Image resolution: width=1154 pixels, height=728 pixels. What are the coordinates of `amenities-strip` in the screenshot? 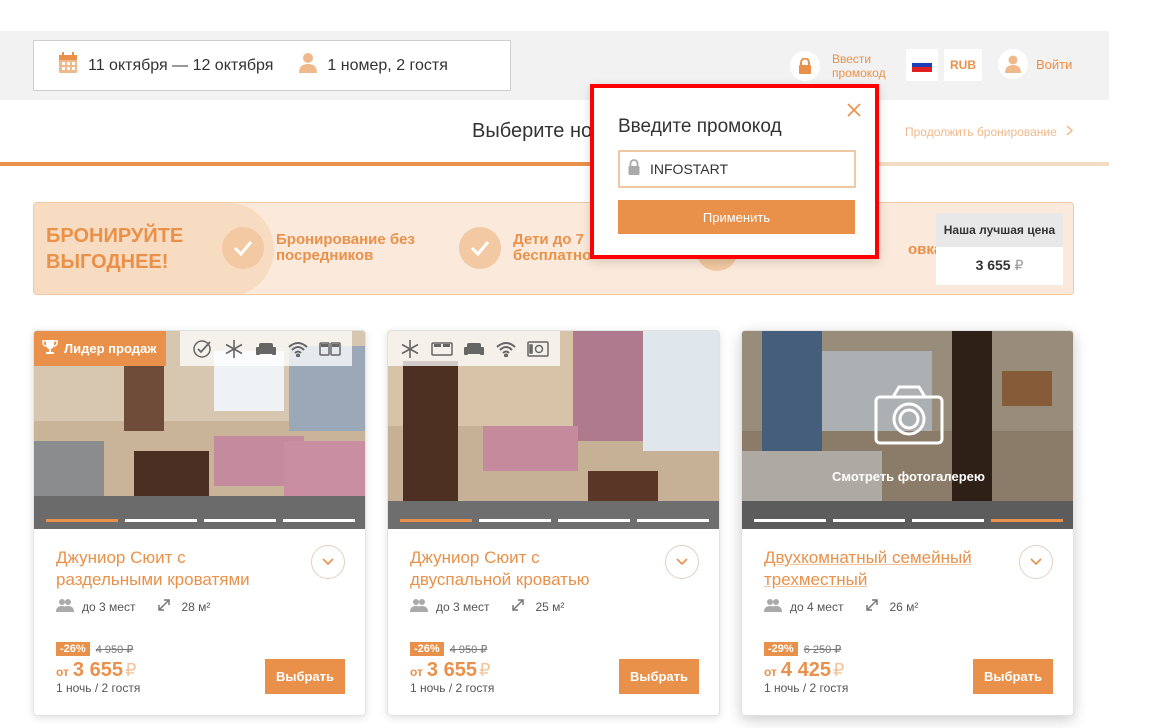 It's located at (474, 348).